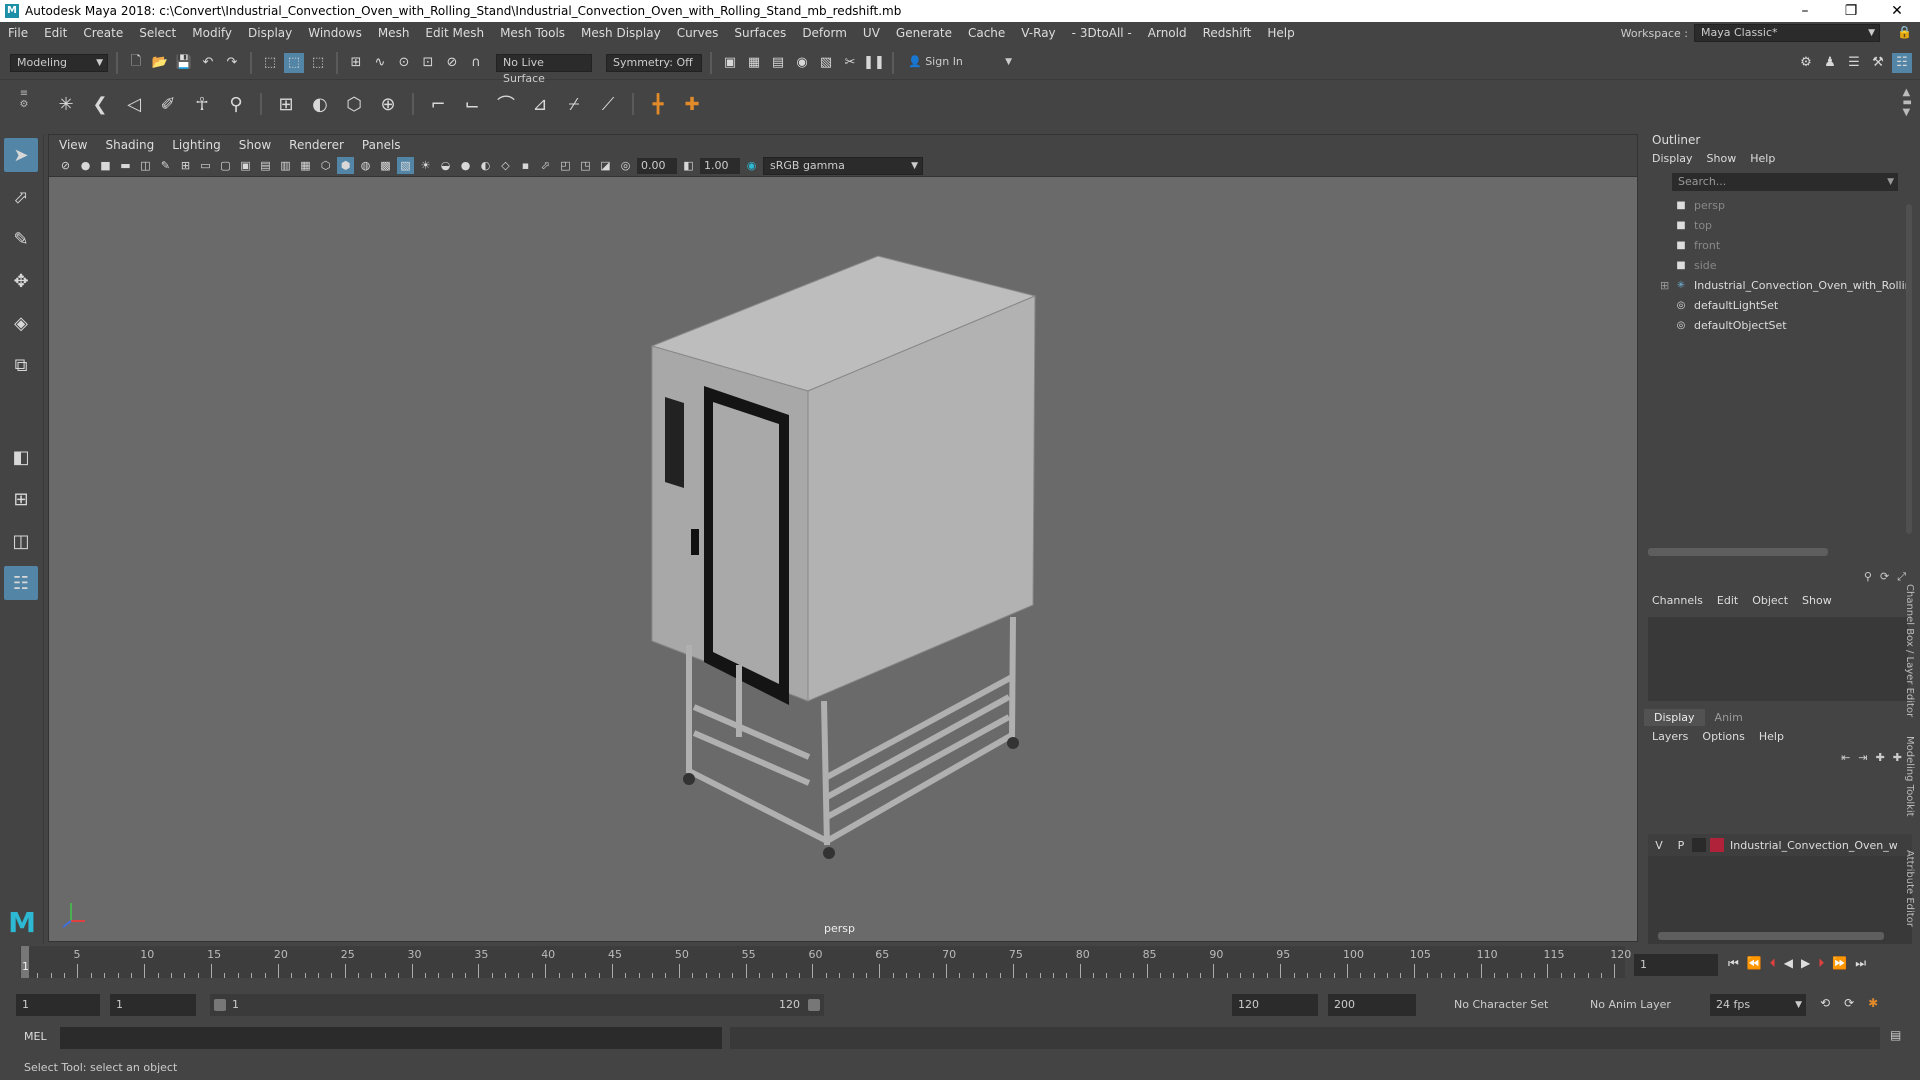 Image resolution: width=1920 pixels, height=1080 pixels. Describe the element at coordinates (385, 165) in the screenshot. I see `textured-icon: ▩` at that location.